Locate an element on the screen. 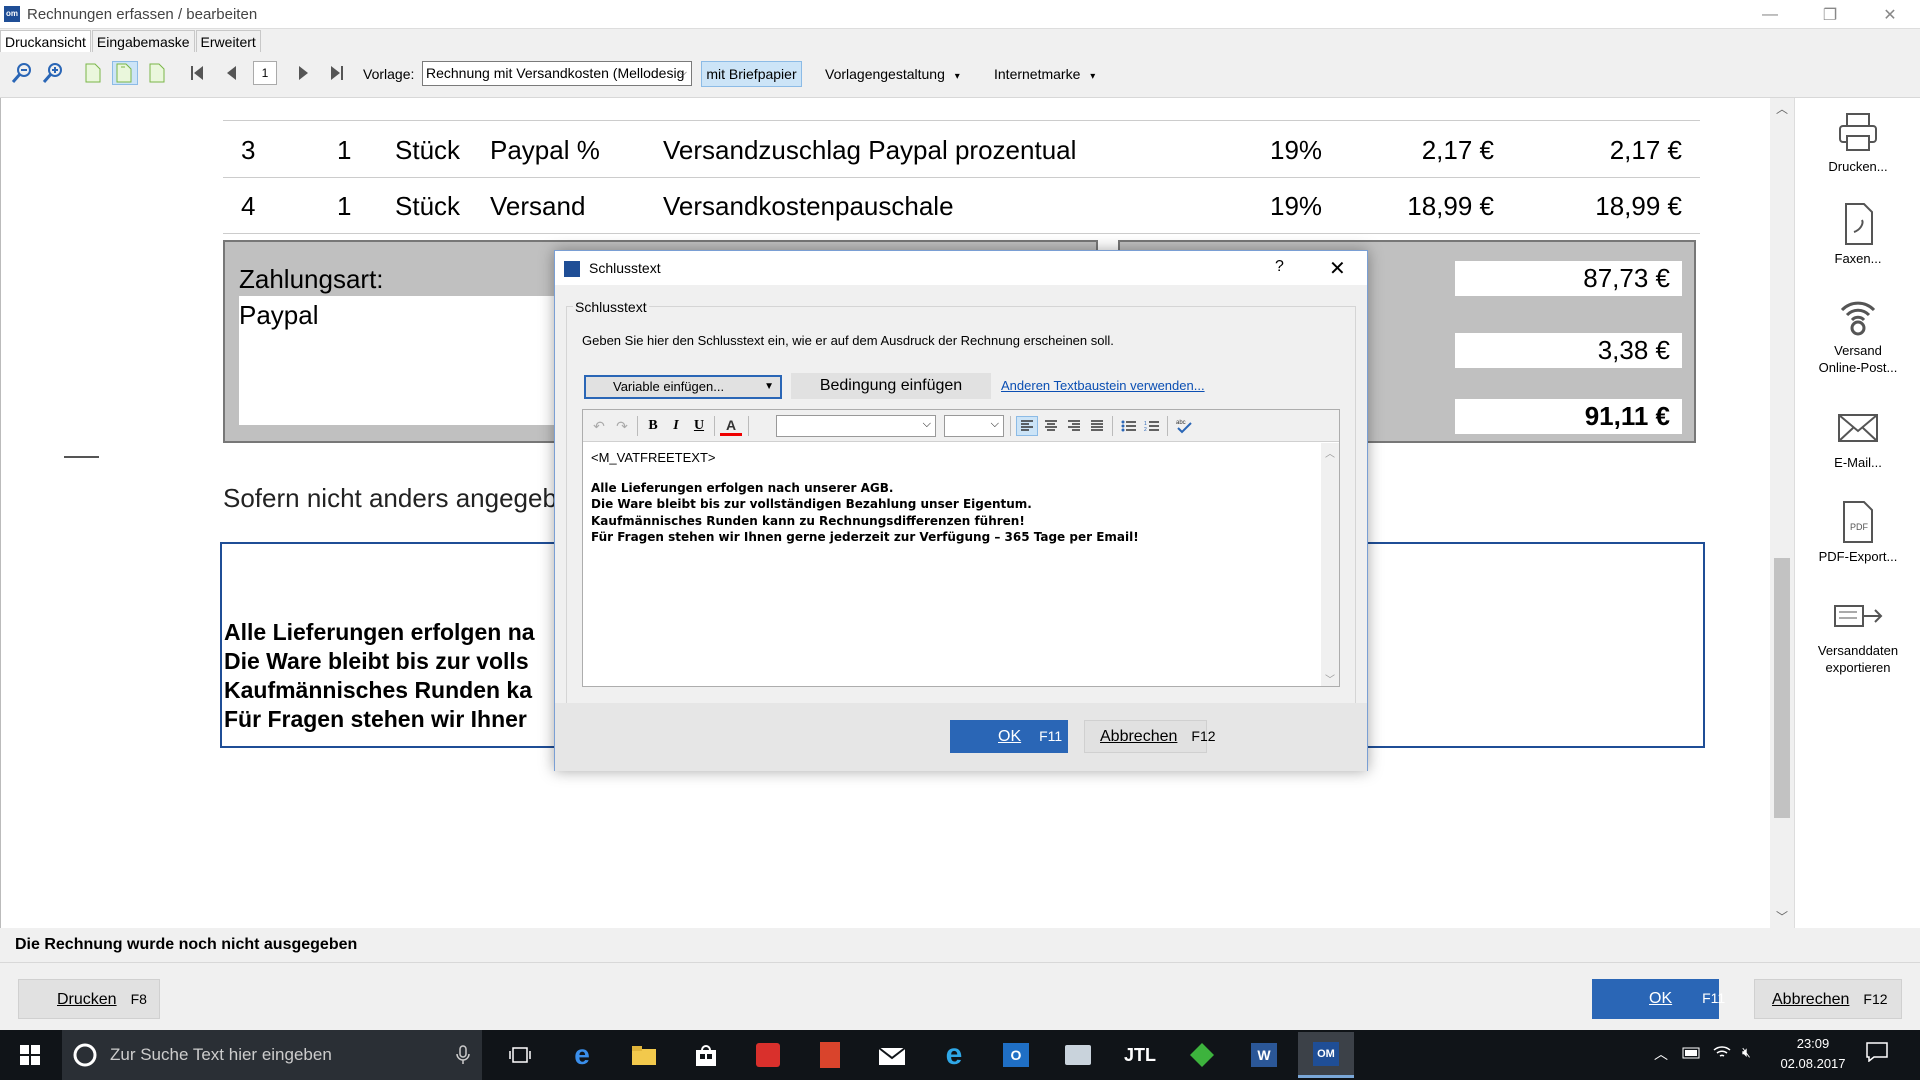  sidebar-item-versanddaten: Versanddaten exportieren is located at coordinates (1857, 635).